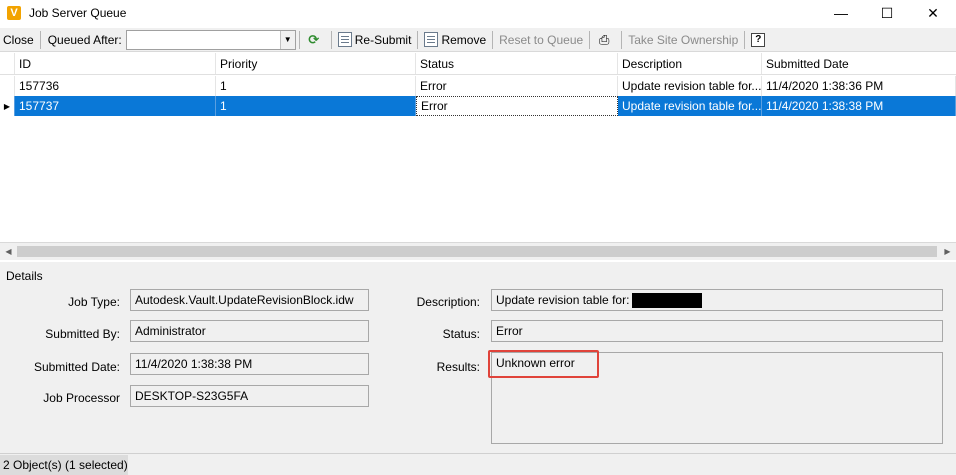 Image resolution: width=956 pixels, height=475 pixels. I want to click on column-header-priority: Priority, so click(316, 63).